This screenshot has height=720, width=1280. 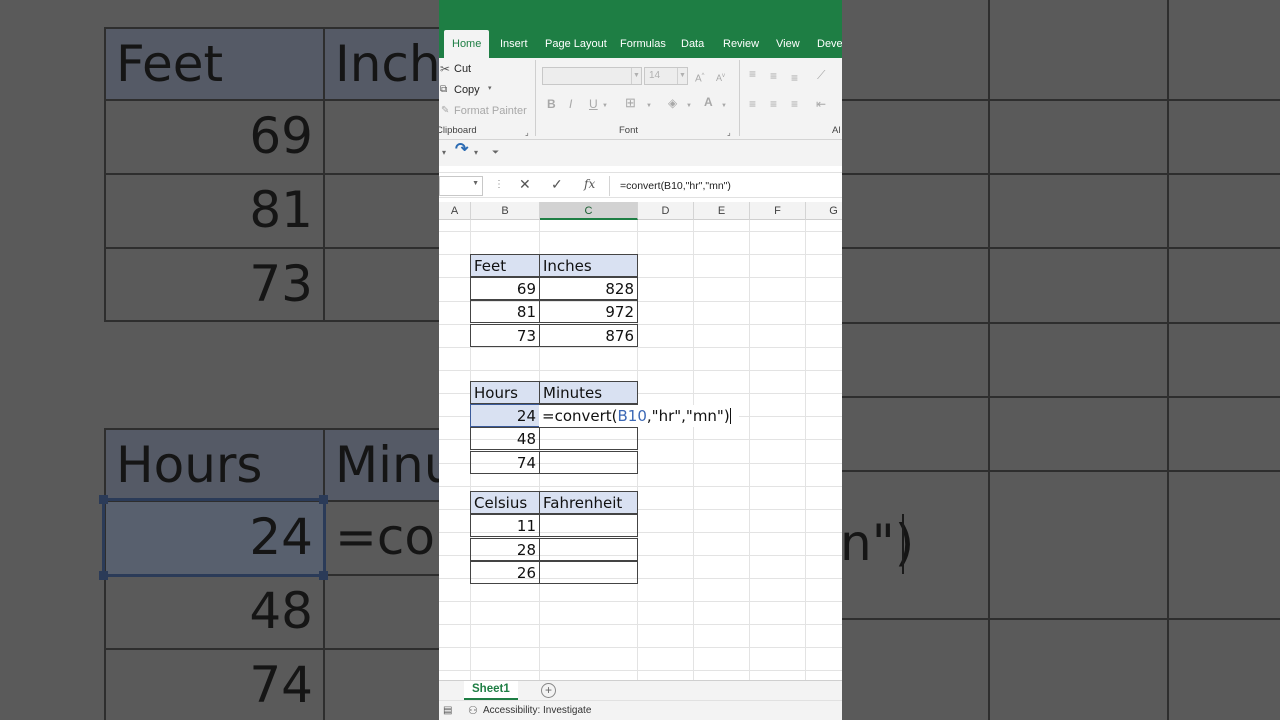 I want to click on decrease-font-icon: Av, so click(x=720, y=77).